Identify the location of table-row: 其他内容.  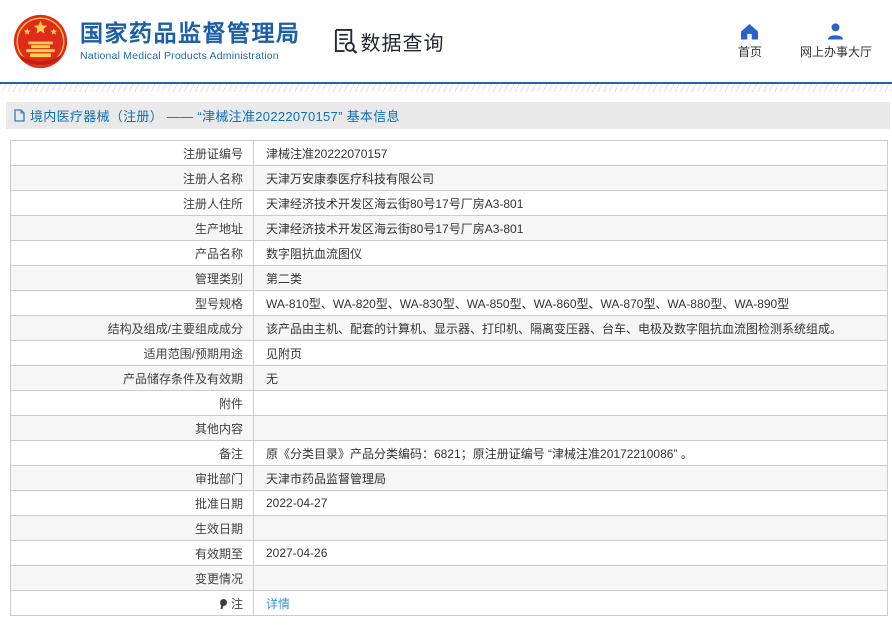
(449, 428).